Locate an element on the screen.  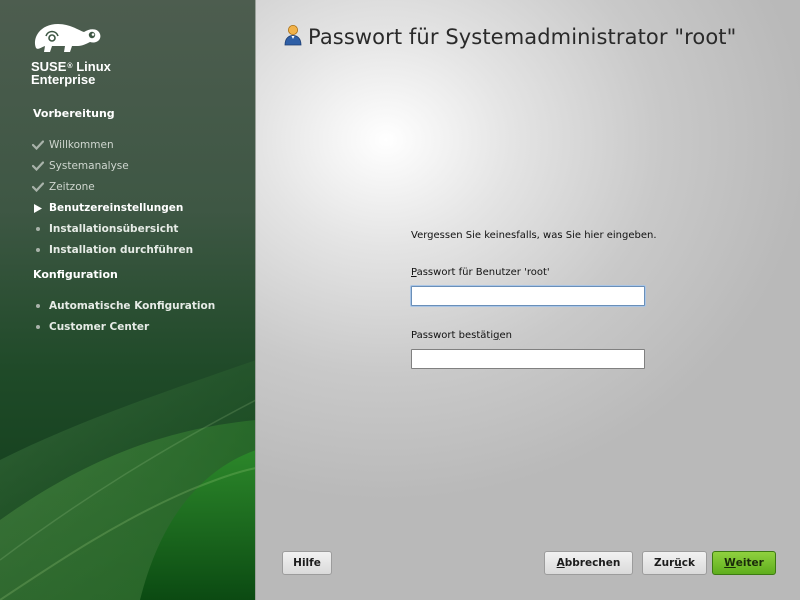
arrow-right-icon is located at coordinates (38, 208).